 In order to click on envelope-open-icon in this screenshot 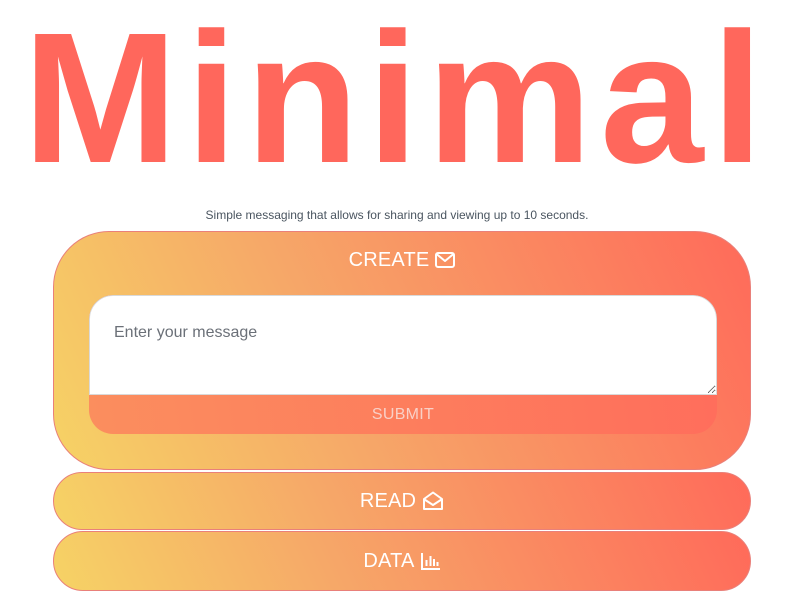, I will do `click(433, 501)`.